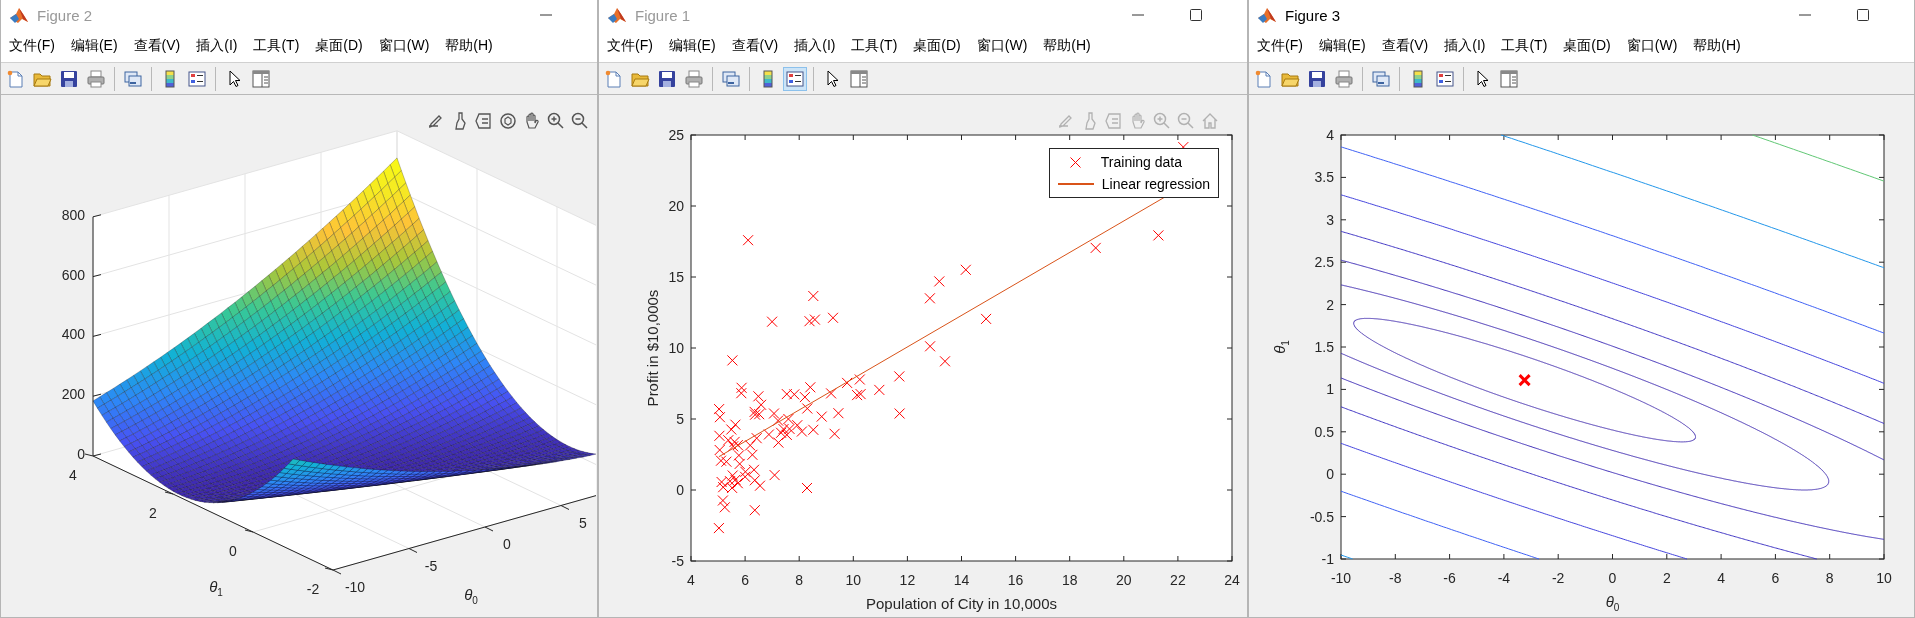  Describe the element at coordinates (1666, 578) in the screenshot. I see `tick-label: 2` at that location.